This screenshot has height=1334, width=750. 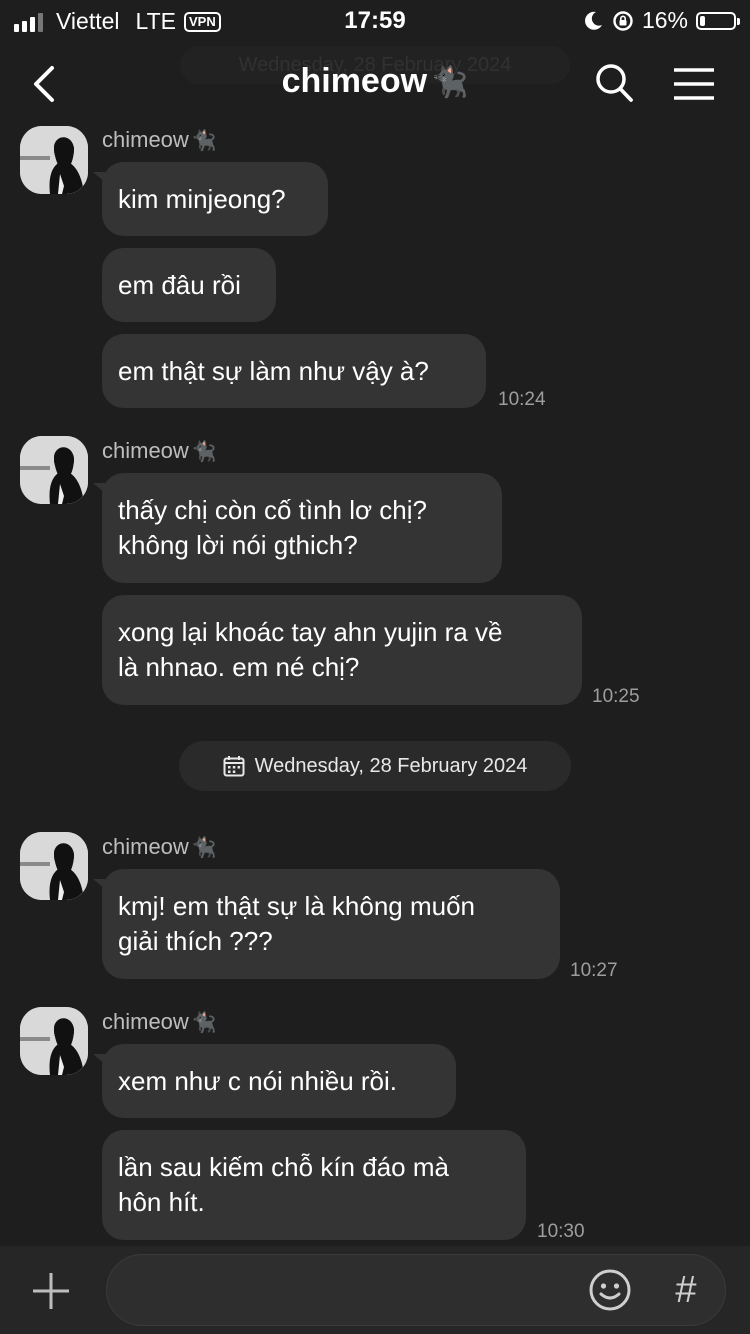 I want to click on menu-button, so click(x=694, y=84).